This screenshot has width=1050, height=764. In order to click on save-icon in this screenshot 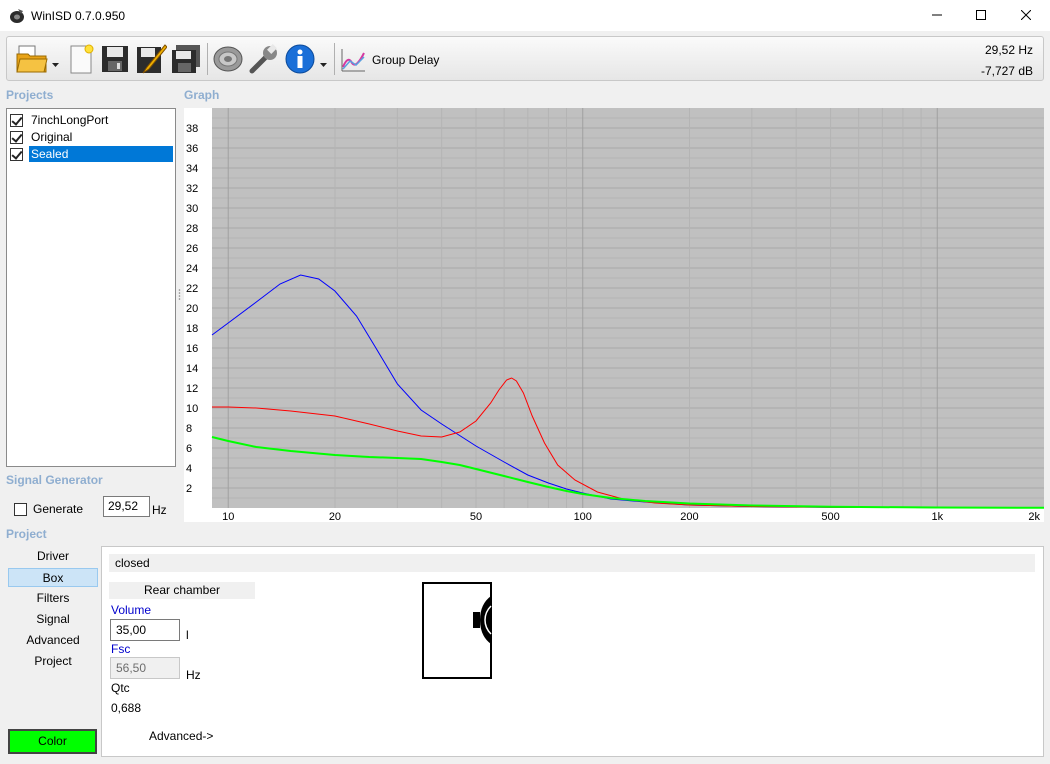, I will do `click(115, 59)`.